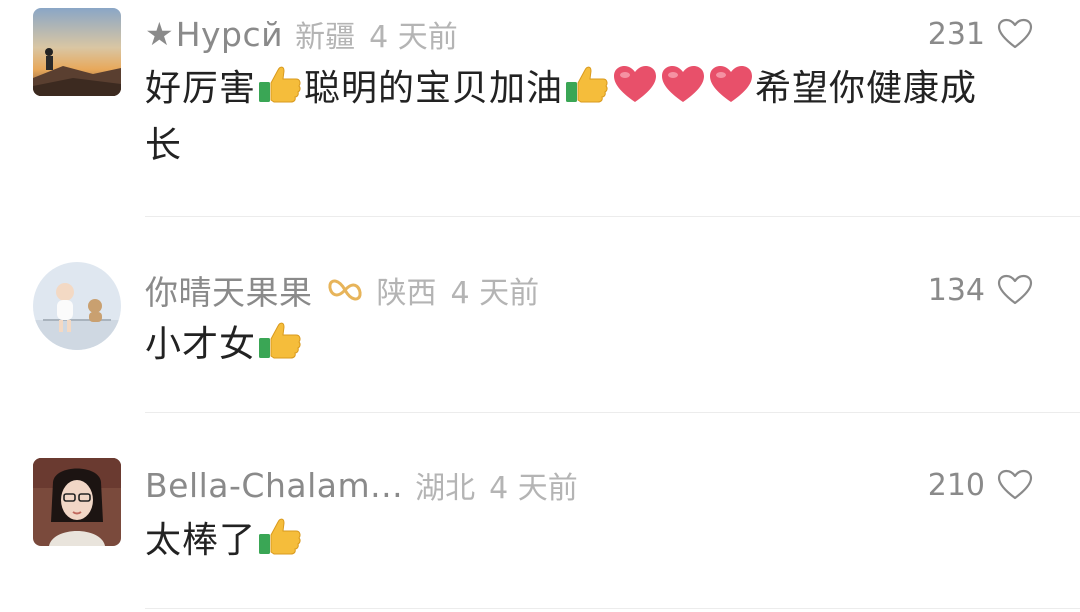 The height and width of the screenshot is (612, 1080). I want to click on like-control: 210, so click(980, 485).